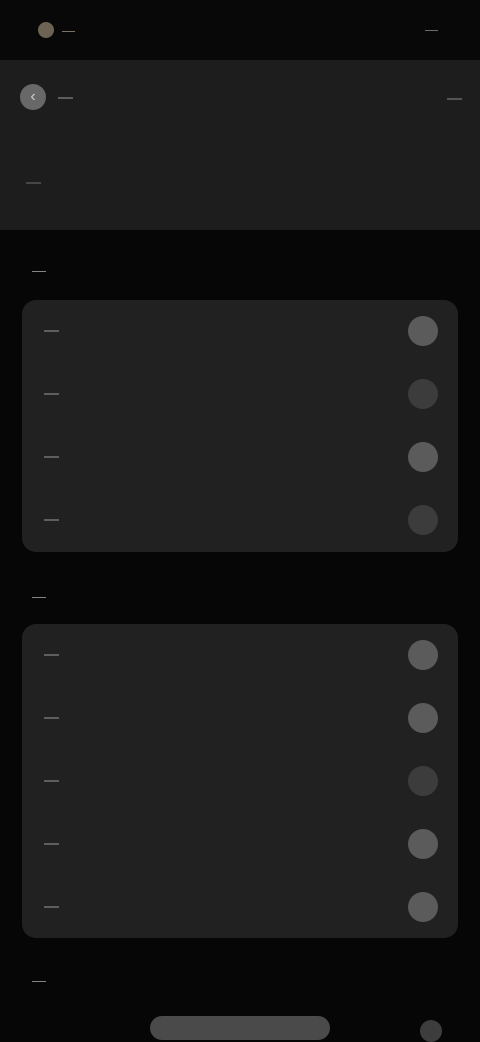  I want to click on back-label: —, so click(65, 97).